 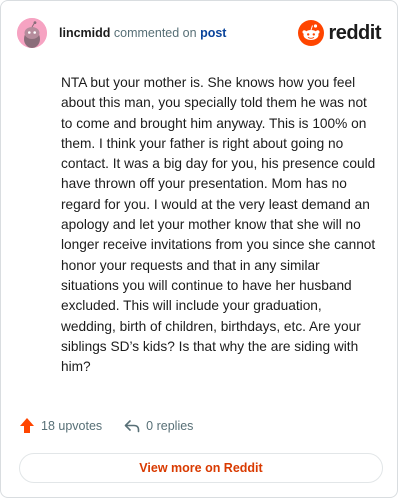 I want to click on comment-actions: 18 upvotes 0 replies, so click(x=106, y=425).